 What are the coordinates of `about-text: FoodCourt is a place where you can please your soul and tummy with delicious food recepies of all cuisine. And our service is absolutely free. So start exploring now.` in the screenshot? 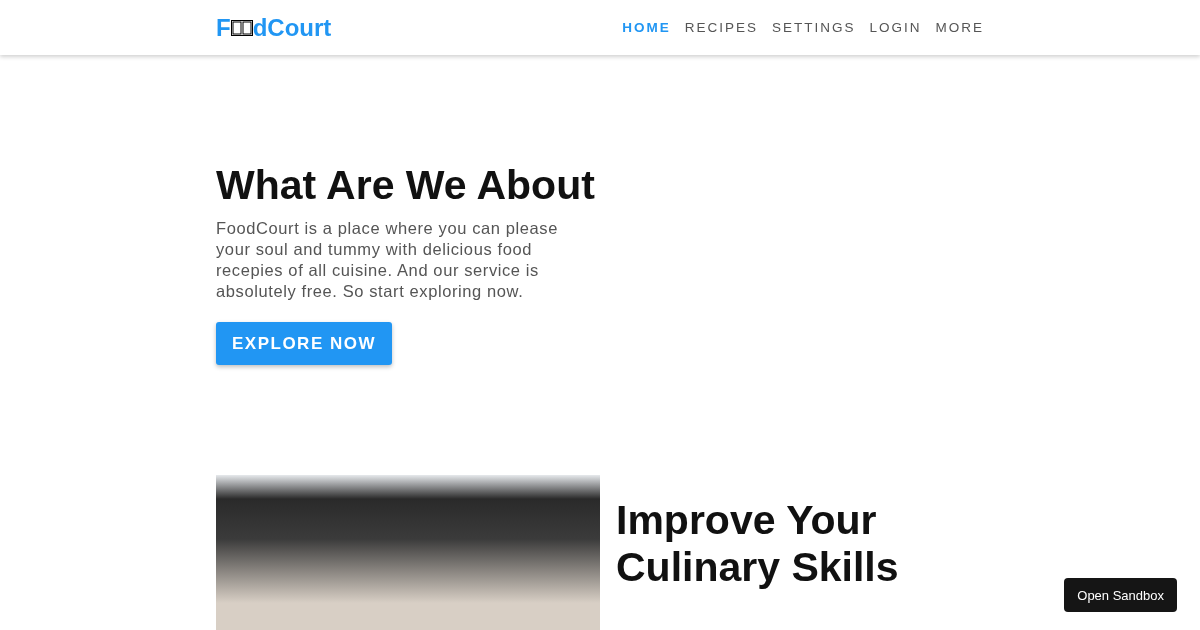 It's located at (387, 260).